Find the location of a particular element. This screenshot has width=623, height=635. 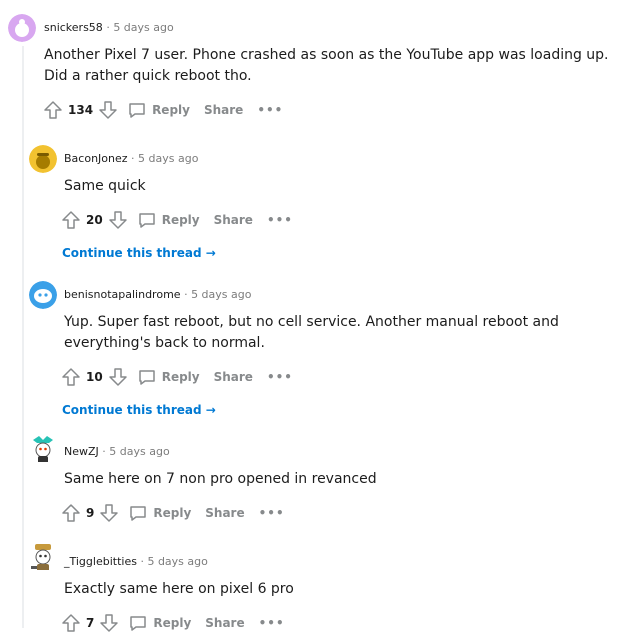

action-bar: 9 Reply Share ••• is located at coordinates (172, 513).